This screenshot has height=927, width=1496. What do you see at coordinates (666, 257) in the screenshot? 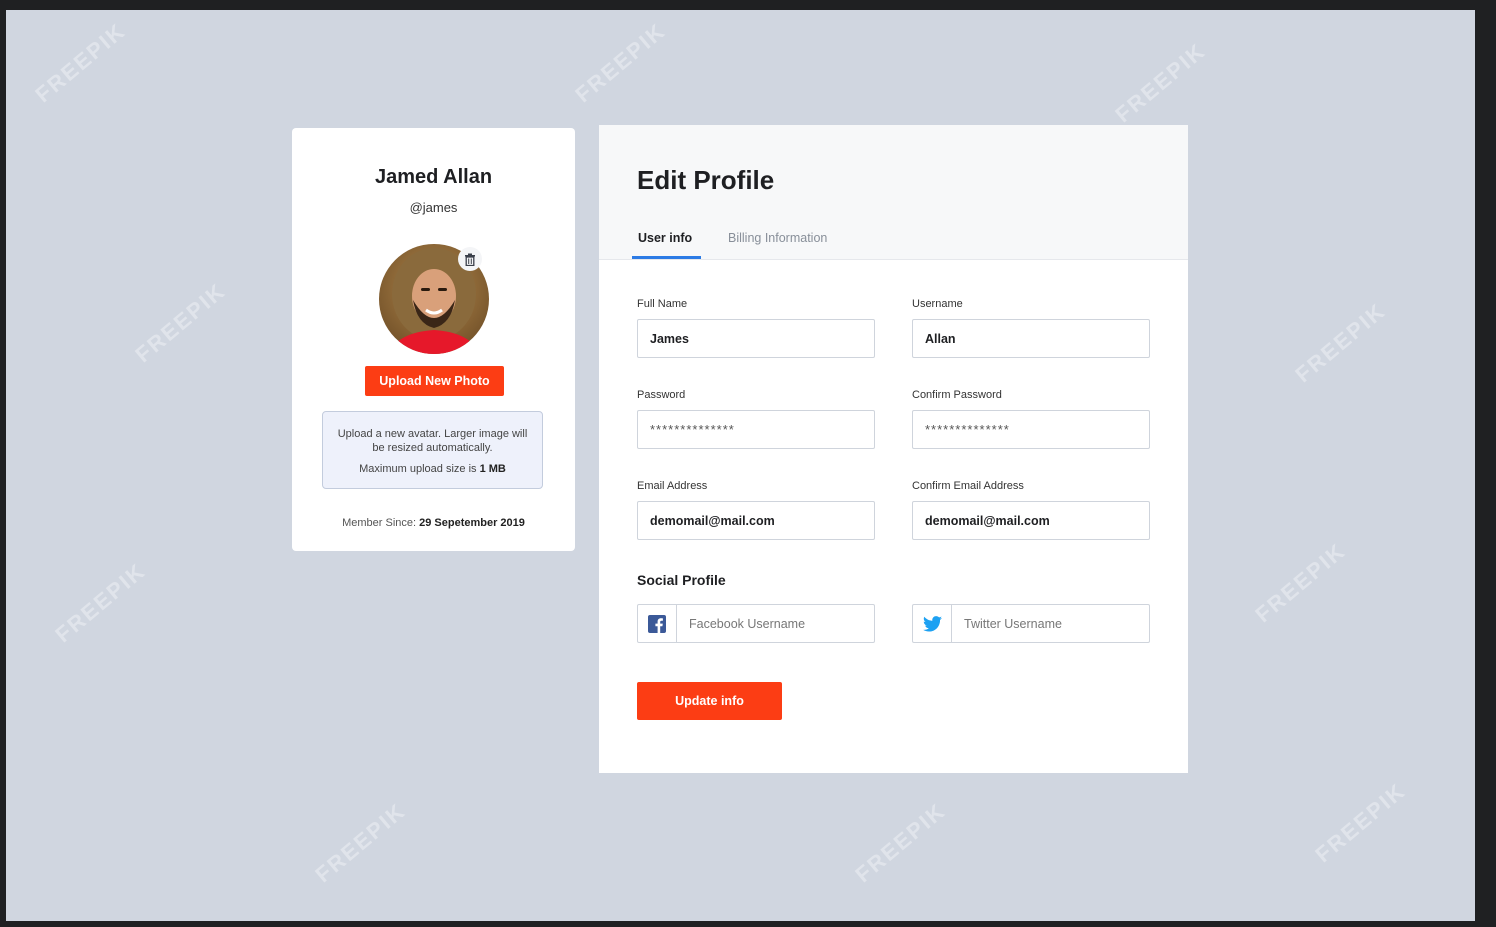
I see `active-tab-indicator` at bounding box center [666, 257].